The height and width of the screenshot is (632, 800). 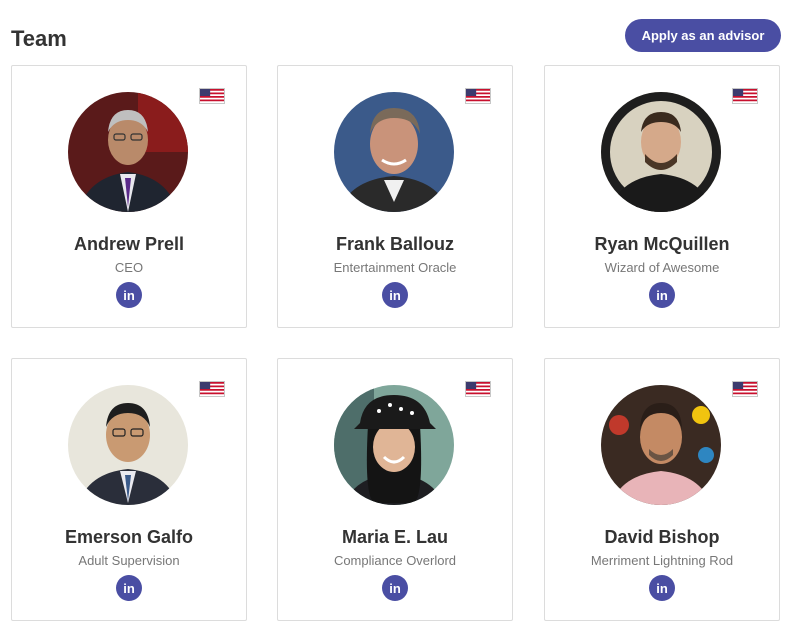 What do you see at coordinates (129, 560) in the screenshot?
I see `member-role: Adult Supervision` at bounding box center [129, 560].